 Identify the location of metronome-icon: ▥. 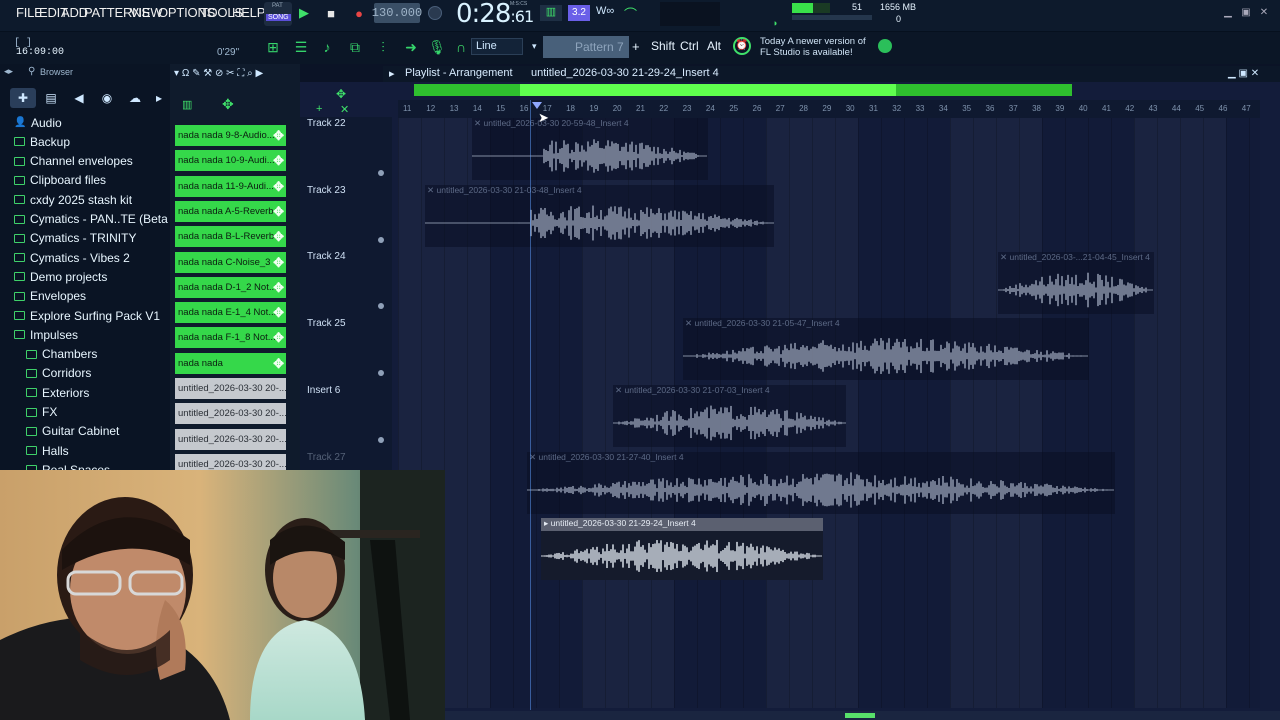
(551, 13).